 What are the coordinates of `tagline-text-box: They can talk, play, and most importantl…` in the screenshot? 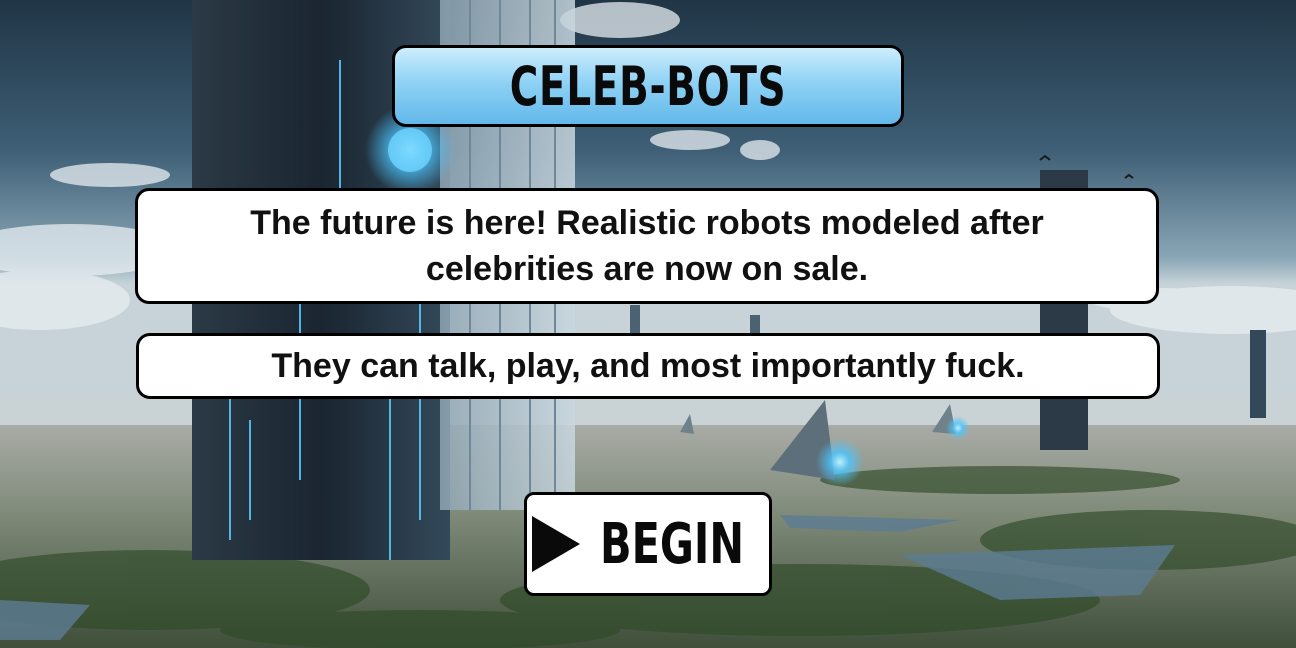 It's located at (648, 366).